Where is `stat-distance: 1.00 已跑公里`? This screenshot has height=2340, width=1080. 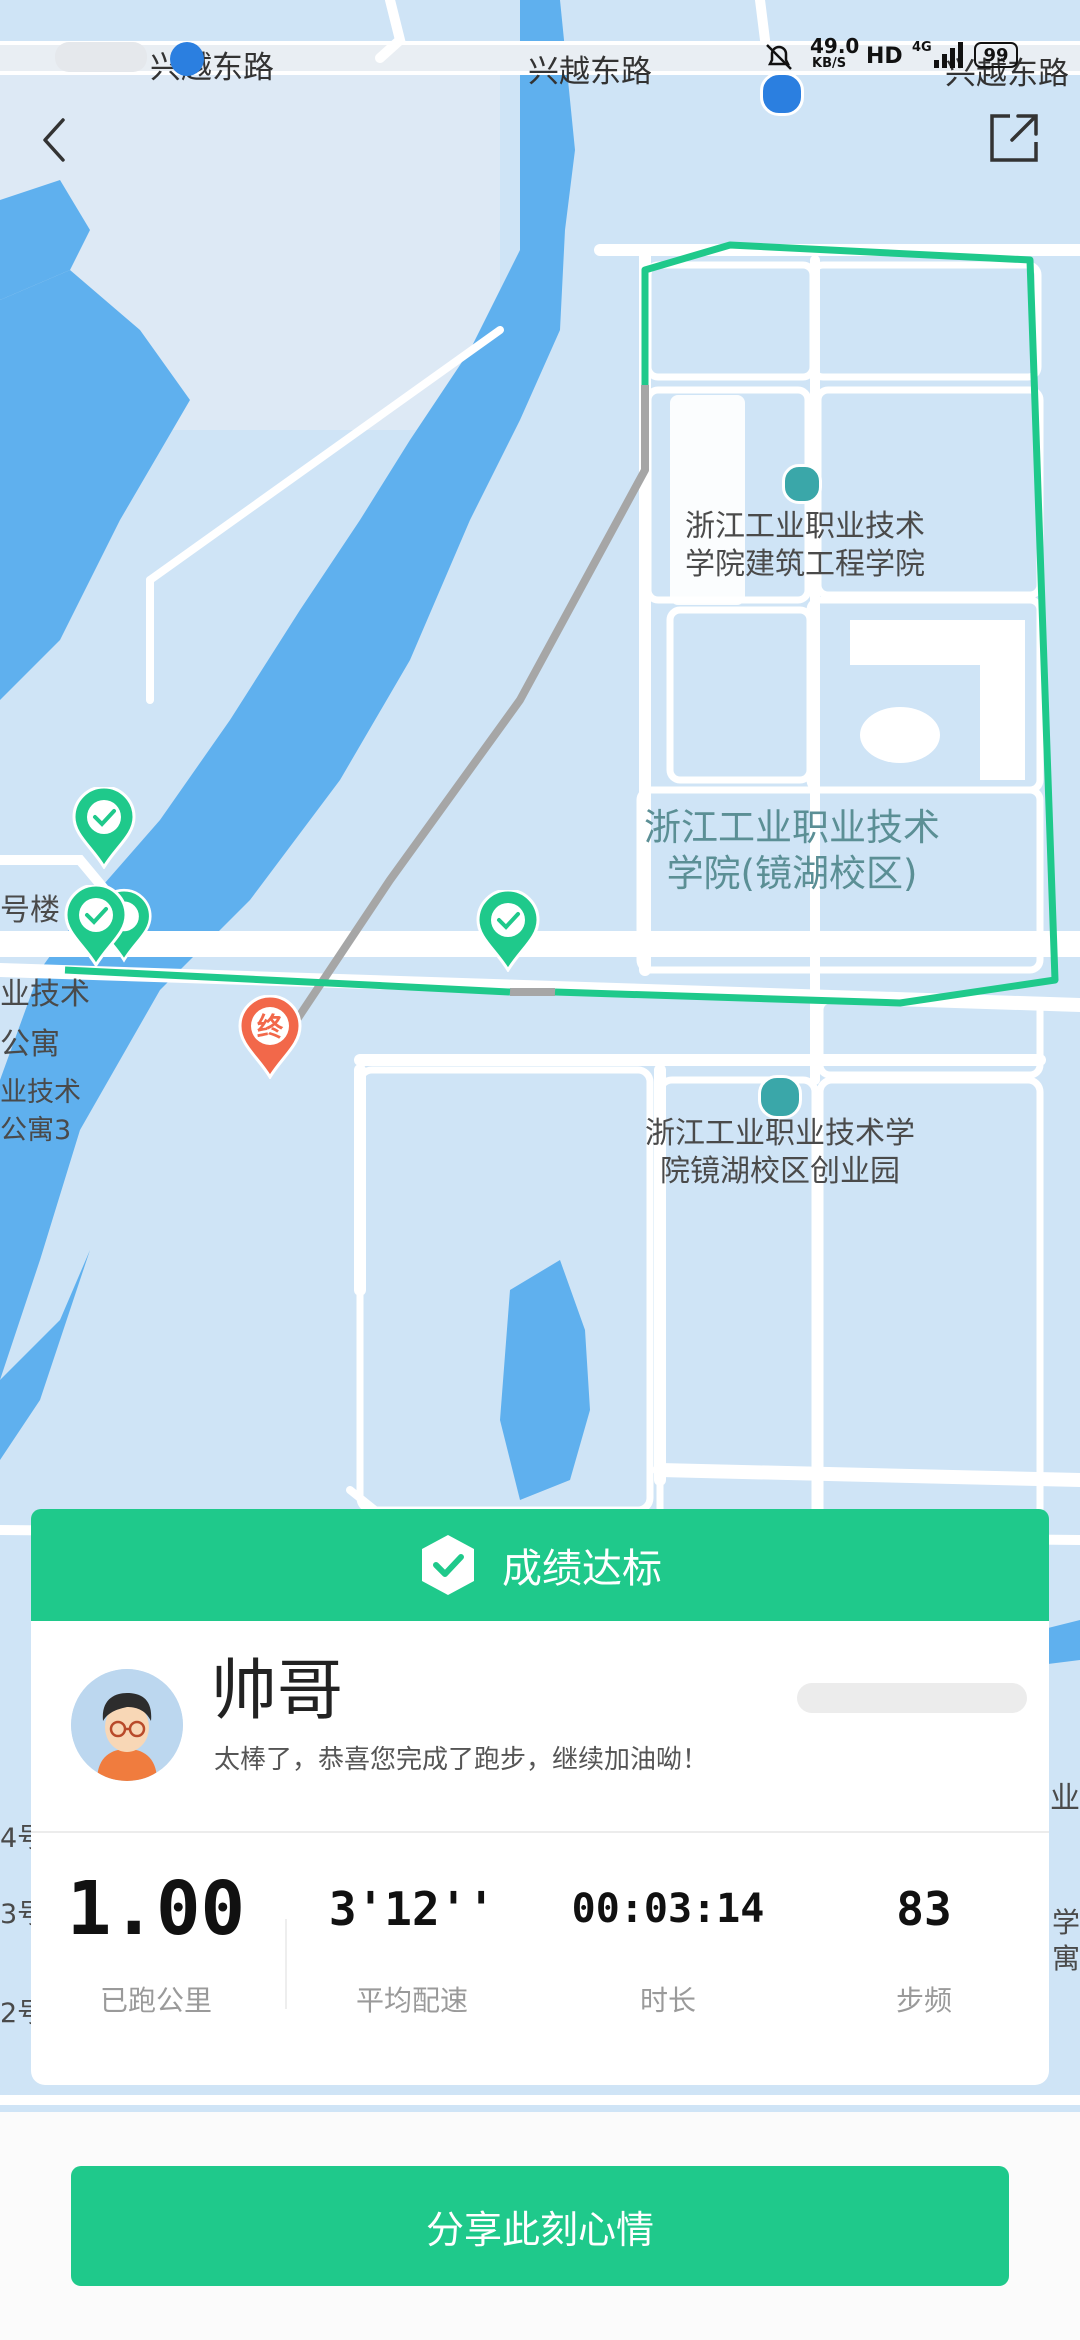 stat-distance: 1.00 已跑公里 is located at coordinates (156, 1939).